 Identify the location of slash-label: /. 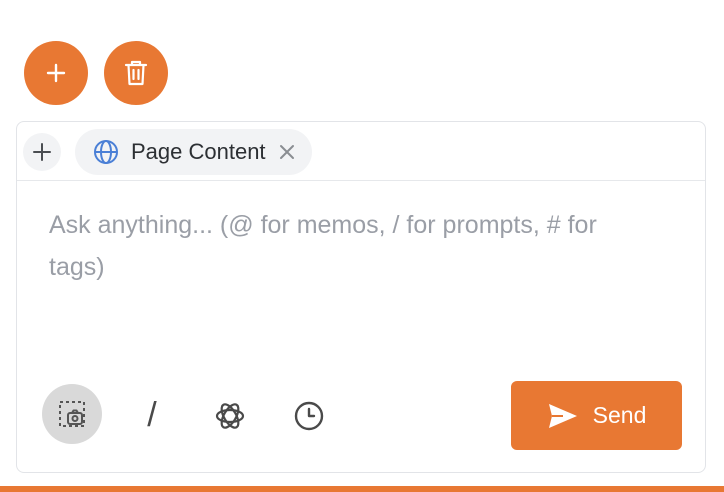
(152, 414).